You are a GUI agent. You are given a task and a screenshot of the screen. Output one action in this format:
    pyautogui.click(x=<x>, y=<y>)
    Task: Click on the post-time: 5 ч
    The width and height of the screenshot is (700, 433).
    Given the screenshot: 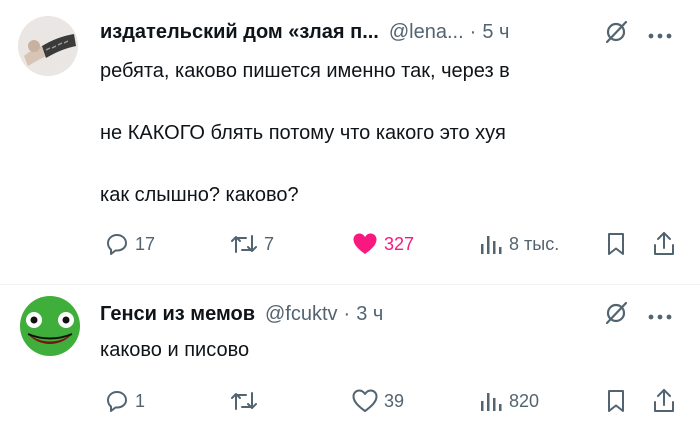 What is the action you would take?
    pyautogui.click(x=495, y=32)
    